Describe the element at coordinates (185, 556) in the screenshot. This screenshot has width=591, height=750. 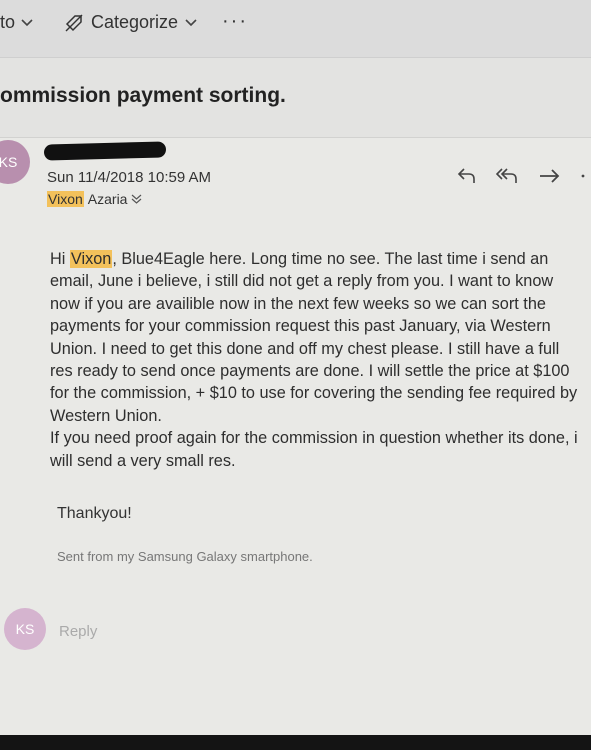
I see `message-signature: Sent from my Samsung Galaxy smartphone.` at that location.